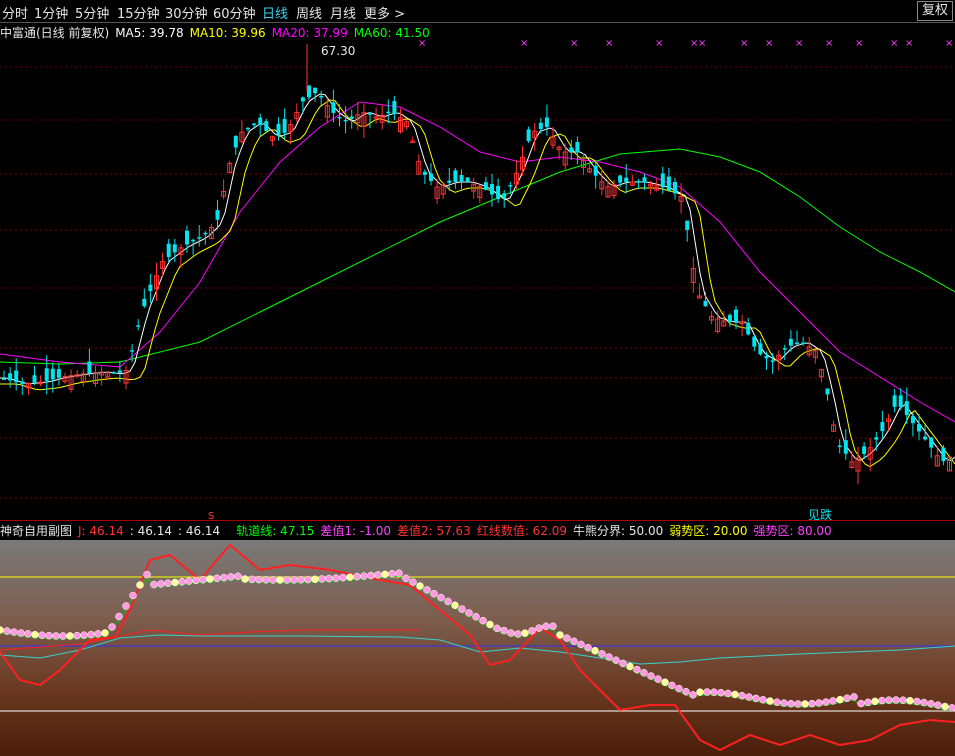 This screenshot has width=955, height=756. What do you see at coordinates (275, 12) in the screenshot?
I see `tab-daily: 日线` at bounding box center [275, 12].